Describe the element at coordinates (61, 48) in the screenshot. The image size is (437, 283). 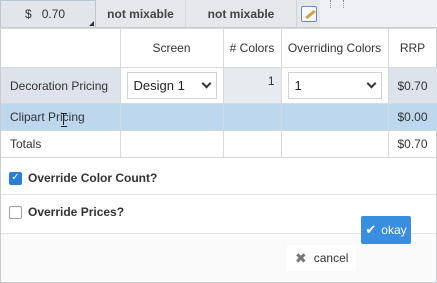
I see `header-blank` at that location.